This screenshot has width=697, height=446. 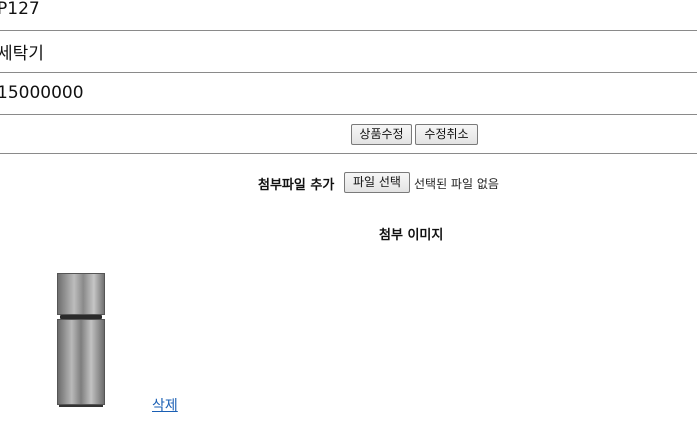 I want to click on update-product-button: 상품수정, so click(x=381, y=134).